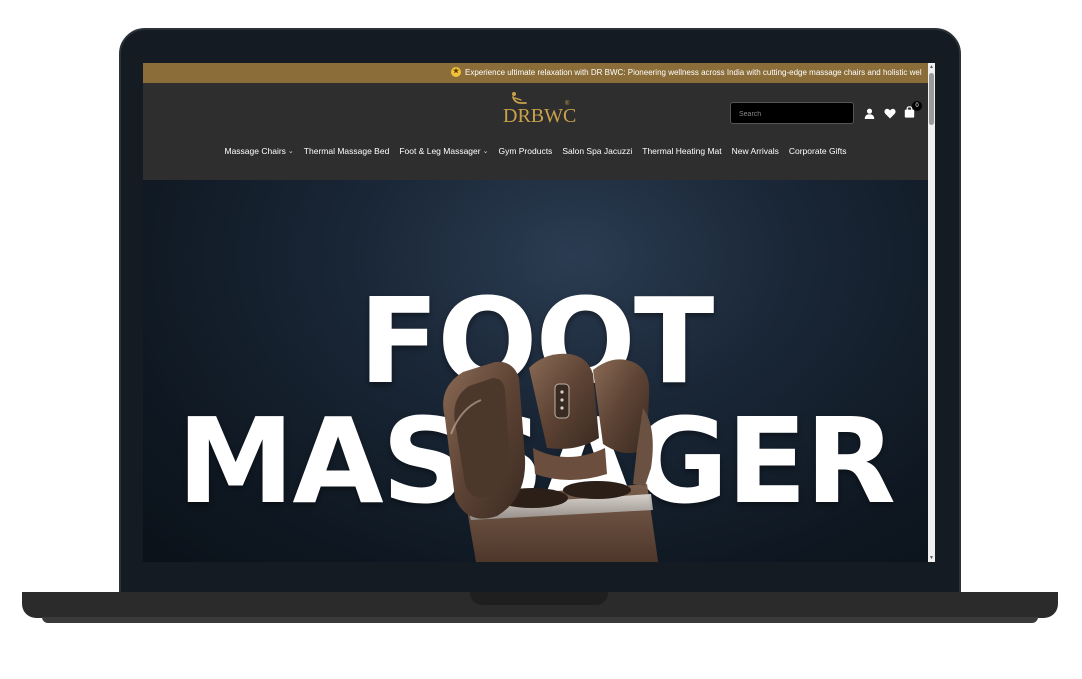 This screenshot has height=679, width=1082. What do you see at coordinates (440, 151) in the screenshot?
I see `nav-item-label: Foot & Leg Massager` at bounding box center [440, 151].